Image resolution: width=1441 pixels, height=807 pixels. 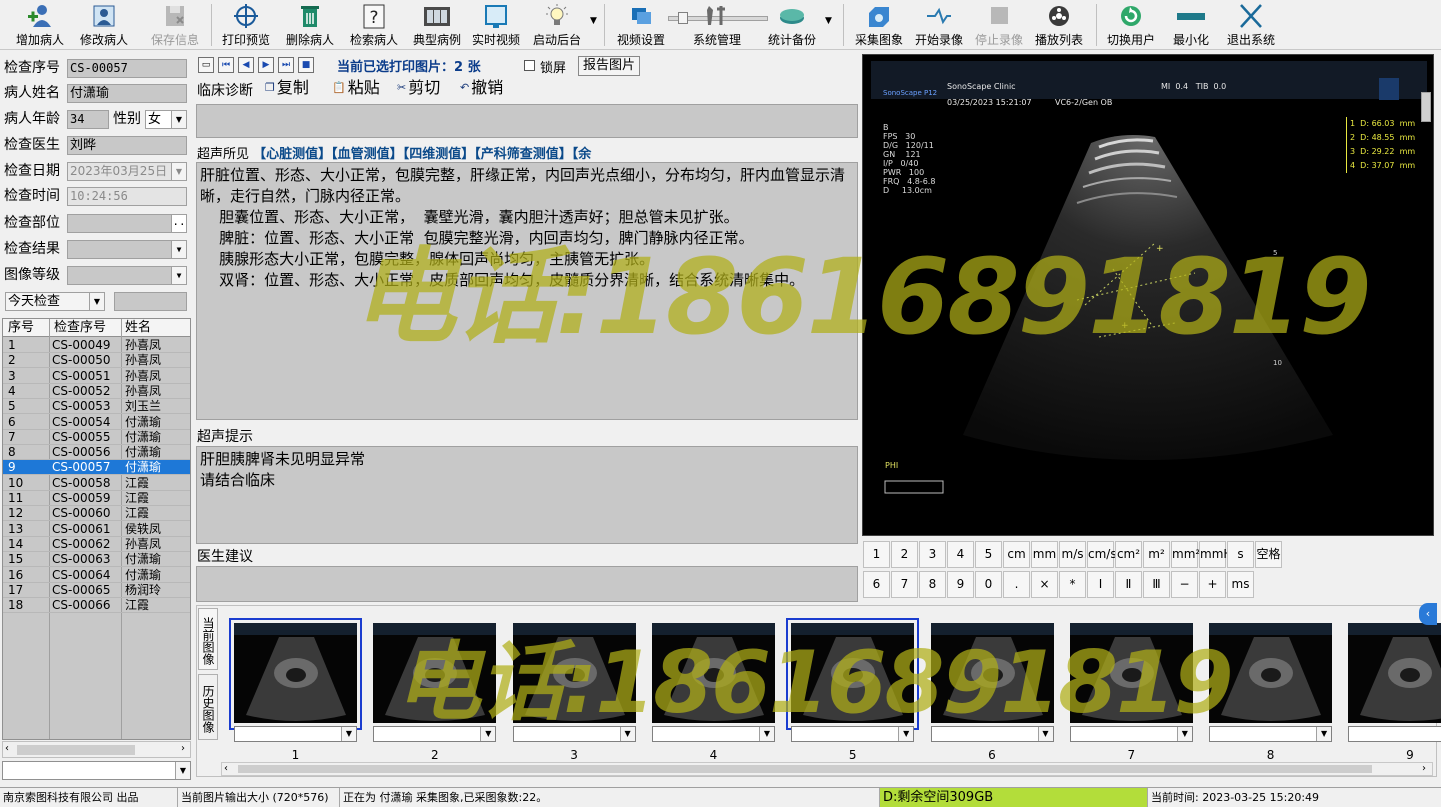 What do you see at coordinates (609, 66) in the screenshot?
I see `report-image-button: 报告图片` at bounding box center [609, 66].